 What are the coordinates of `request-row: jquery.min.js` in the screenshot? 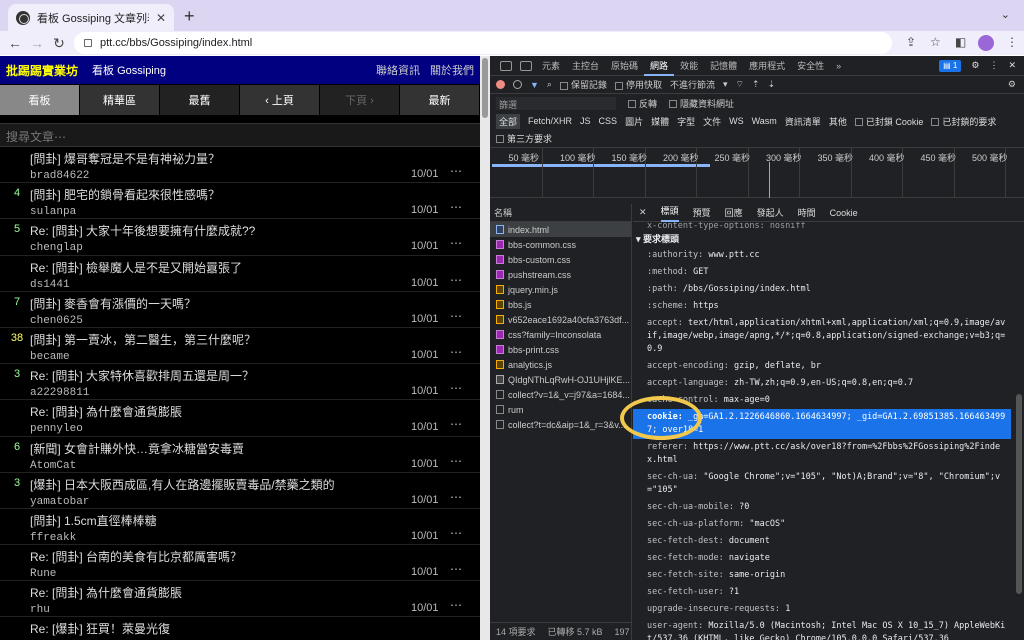 It's located at (560, 289).